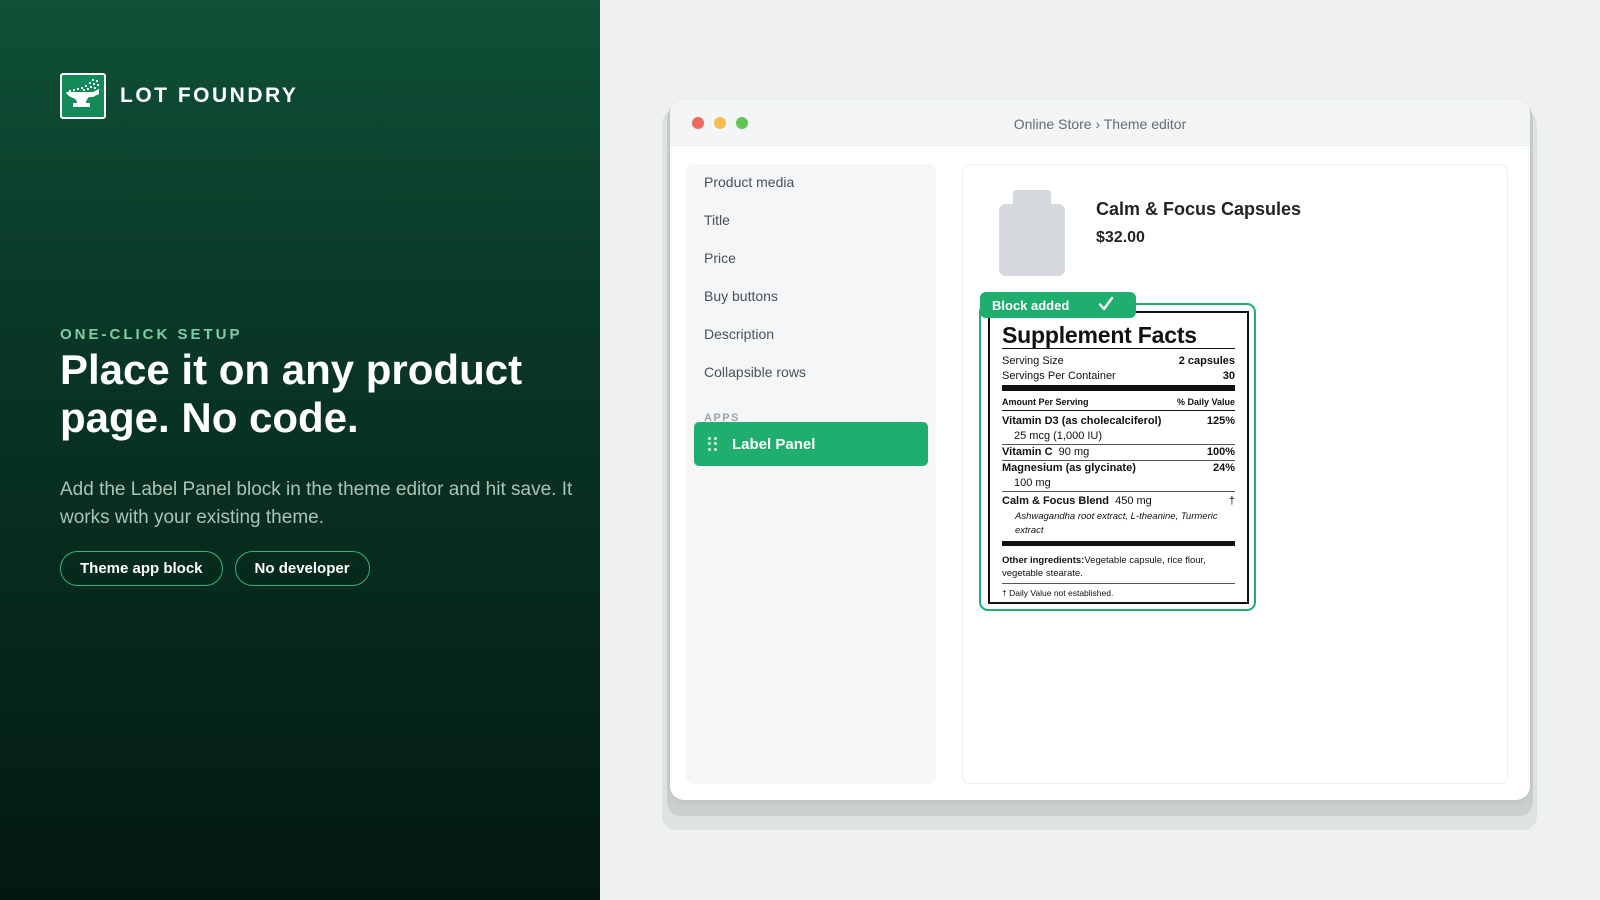 Image resolution: width=1600 pixels, height=900 pixels. What do you see at coordinates (1120, 237) in the screenshot?
I see `product-price: $32.00` at bounding box center [1120, 237].